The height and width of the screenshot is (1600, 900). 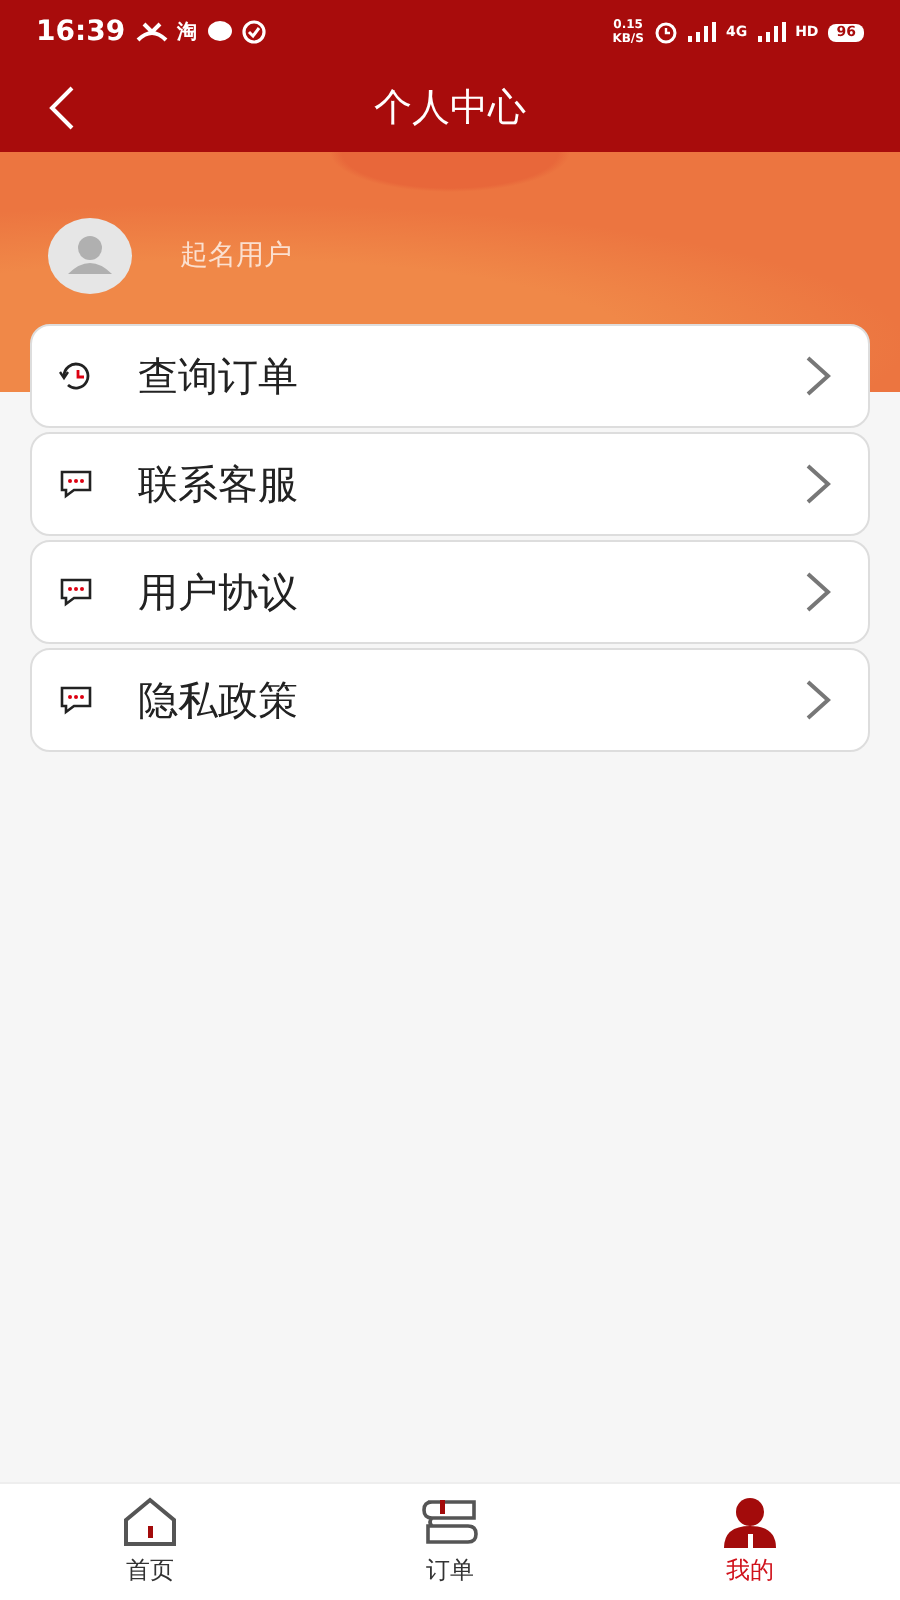 I want to click on tab: 首页, so click(x=150, y=1542).